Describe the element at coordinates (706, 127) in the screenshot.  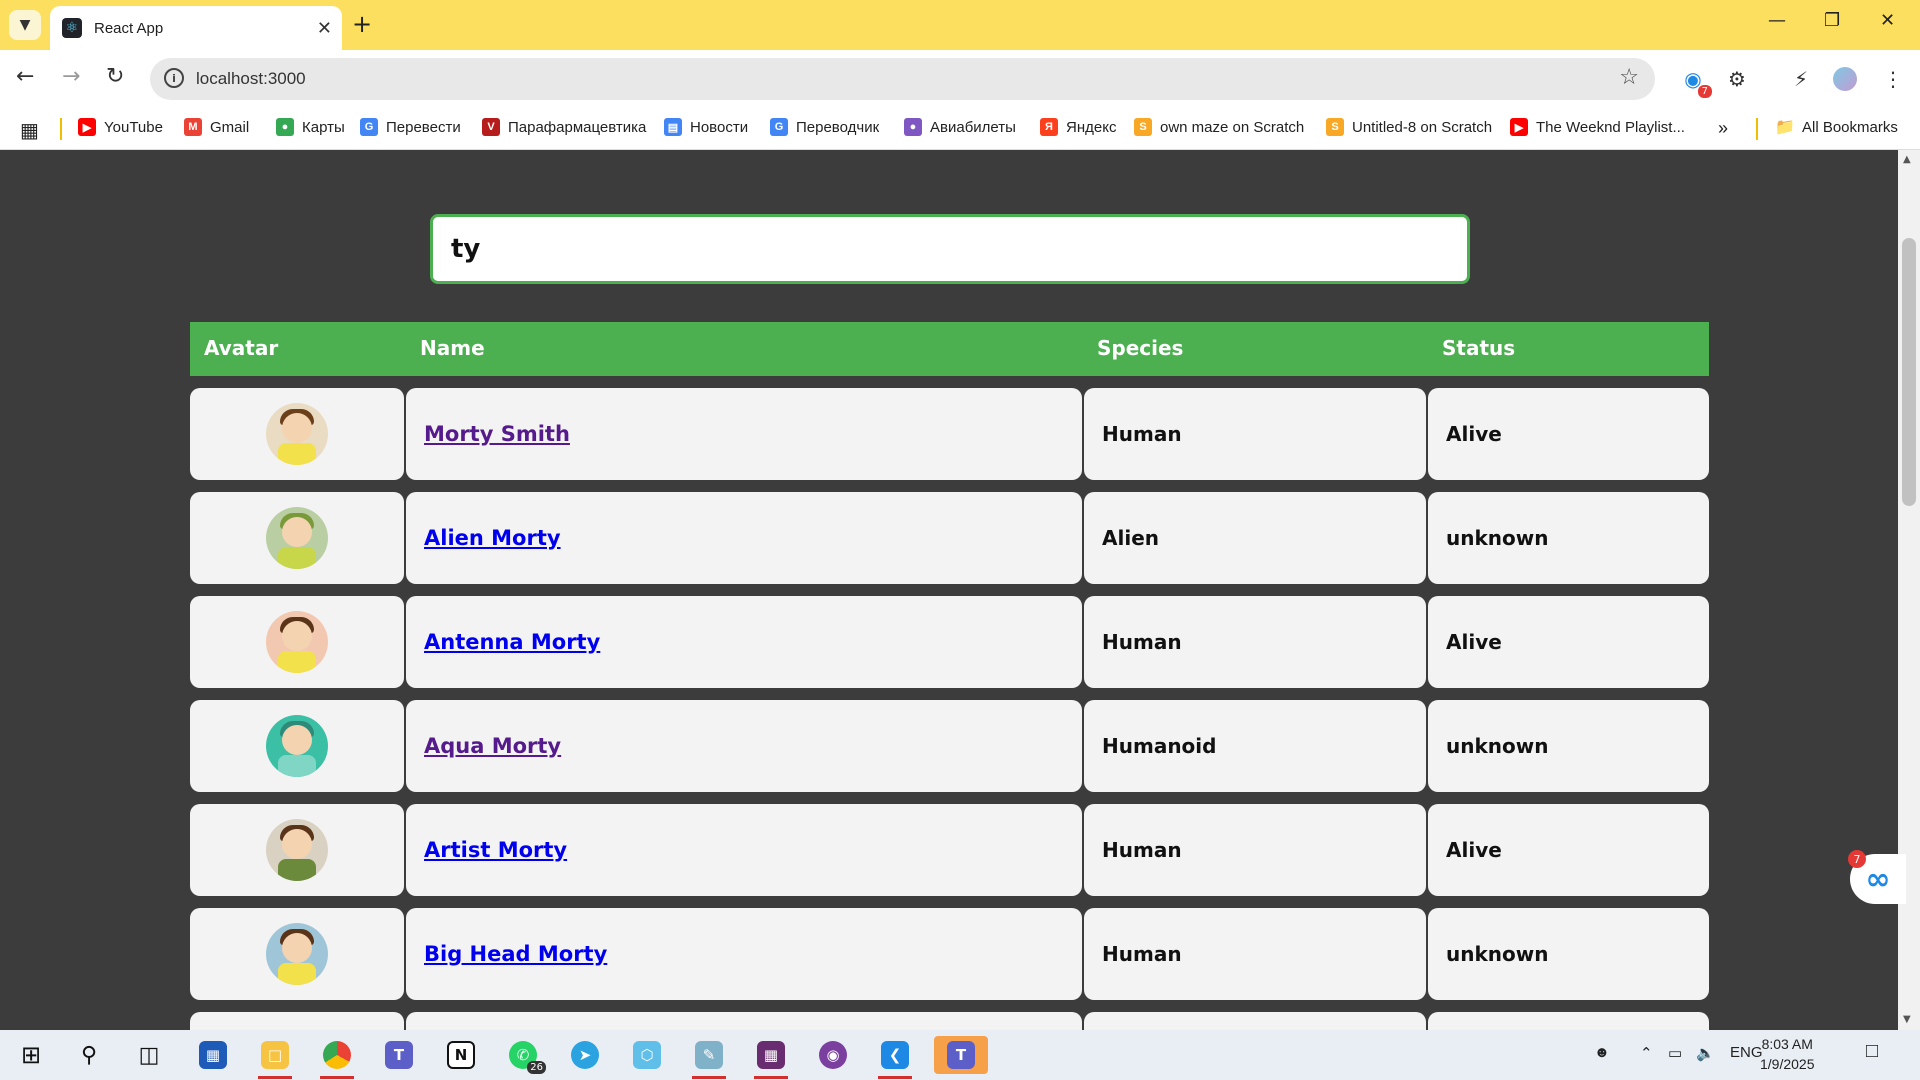
I see `bookmark-item: ▤ Новости` at that location.